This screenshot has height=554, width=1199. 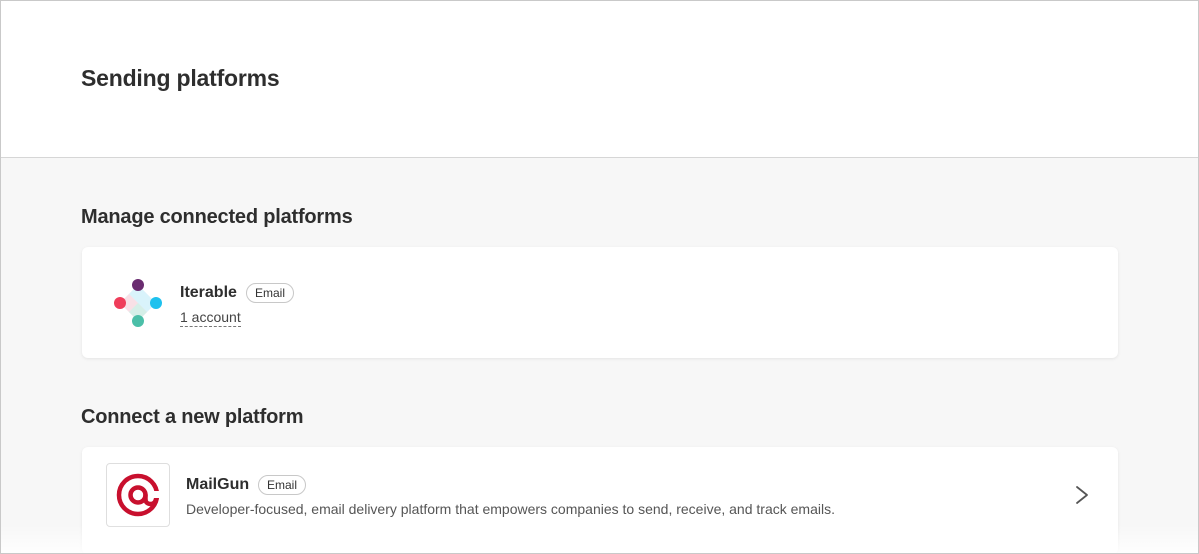 What do you see at coordinates (192, 417) in the screenshot?
I see `section-title-new: Connect a new platform` at bounding box center [192, 417].